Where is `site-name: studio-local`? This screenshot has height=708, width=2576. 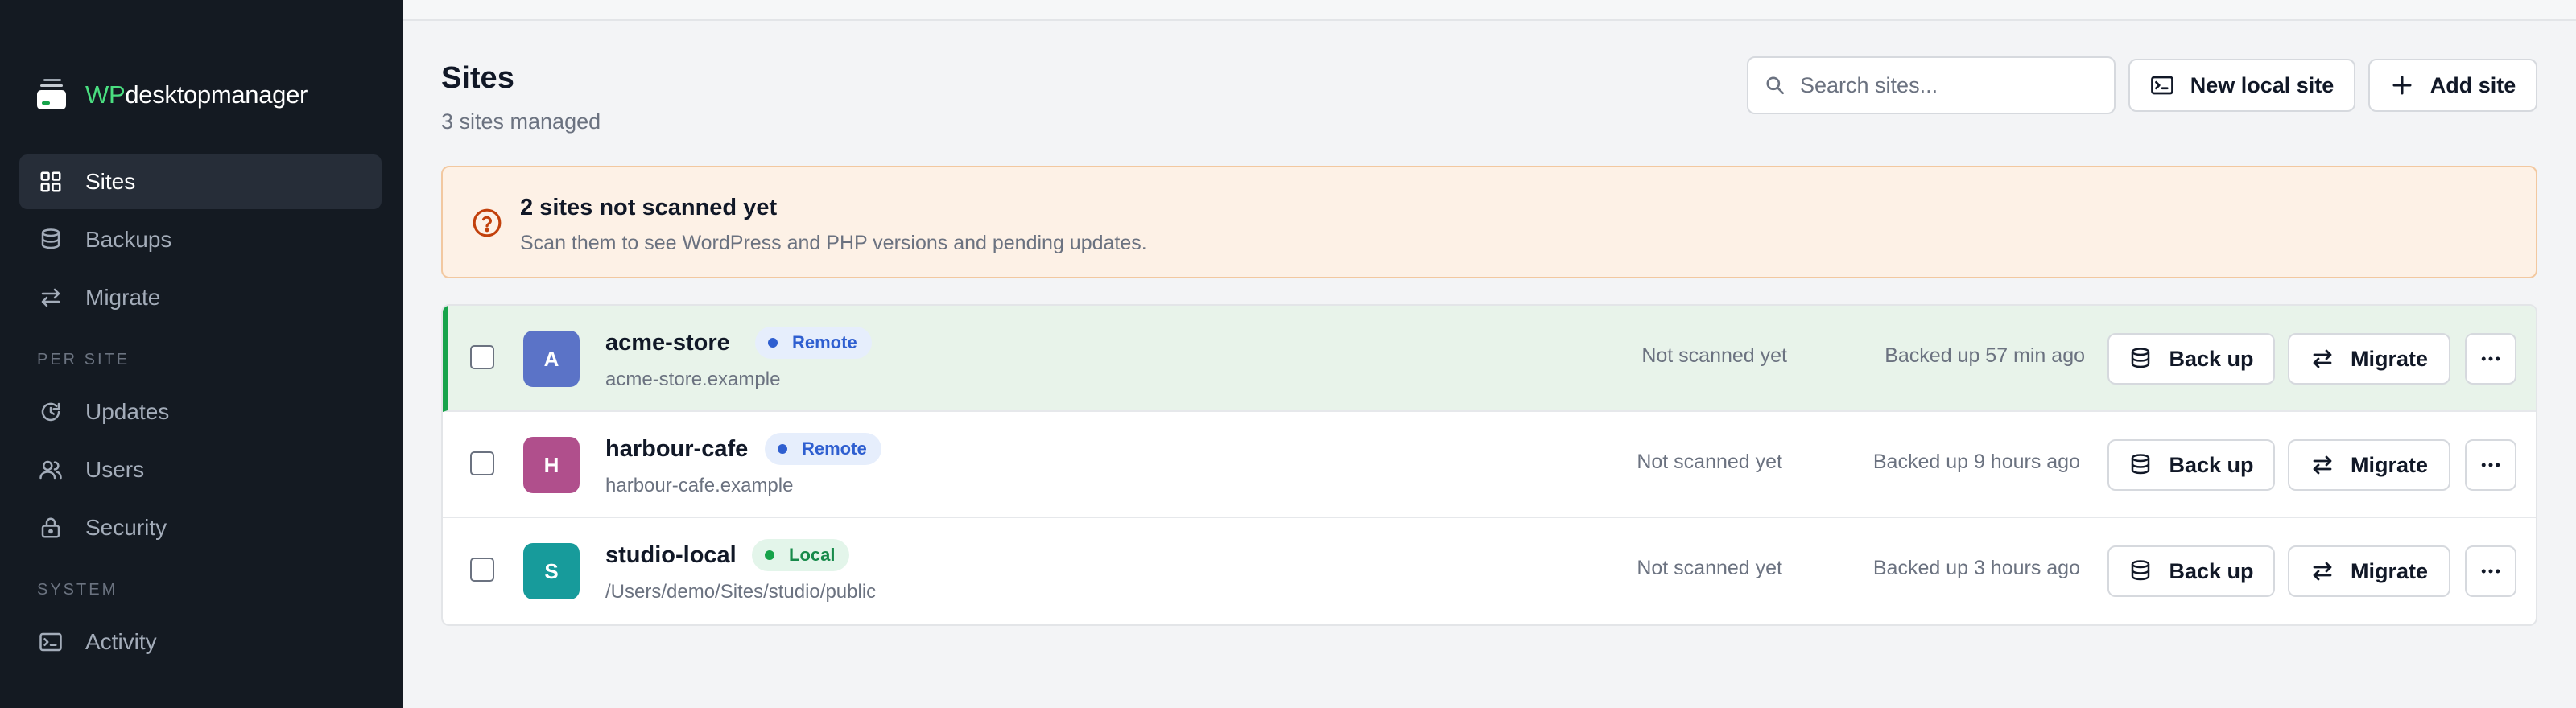
site-name: studio-local is located at coordinates (671, 555).